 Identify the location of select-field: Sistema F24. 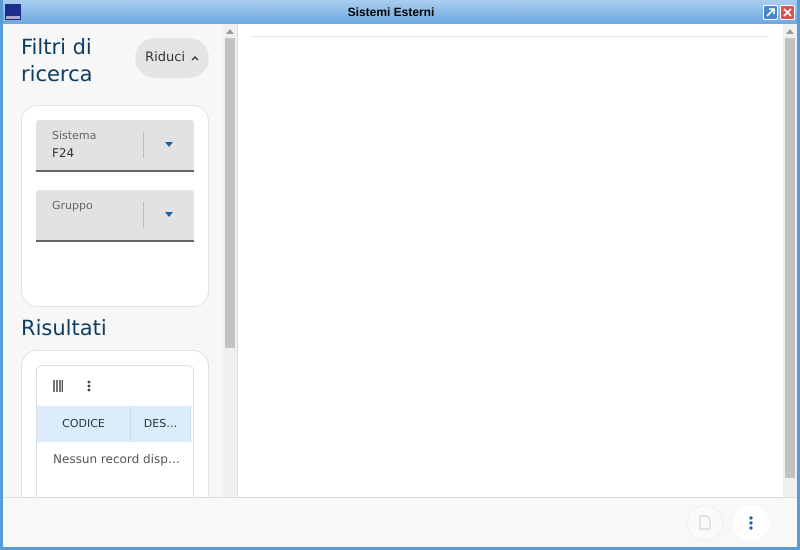
(115, 146).